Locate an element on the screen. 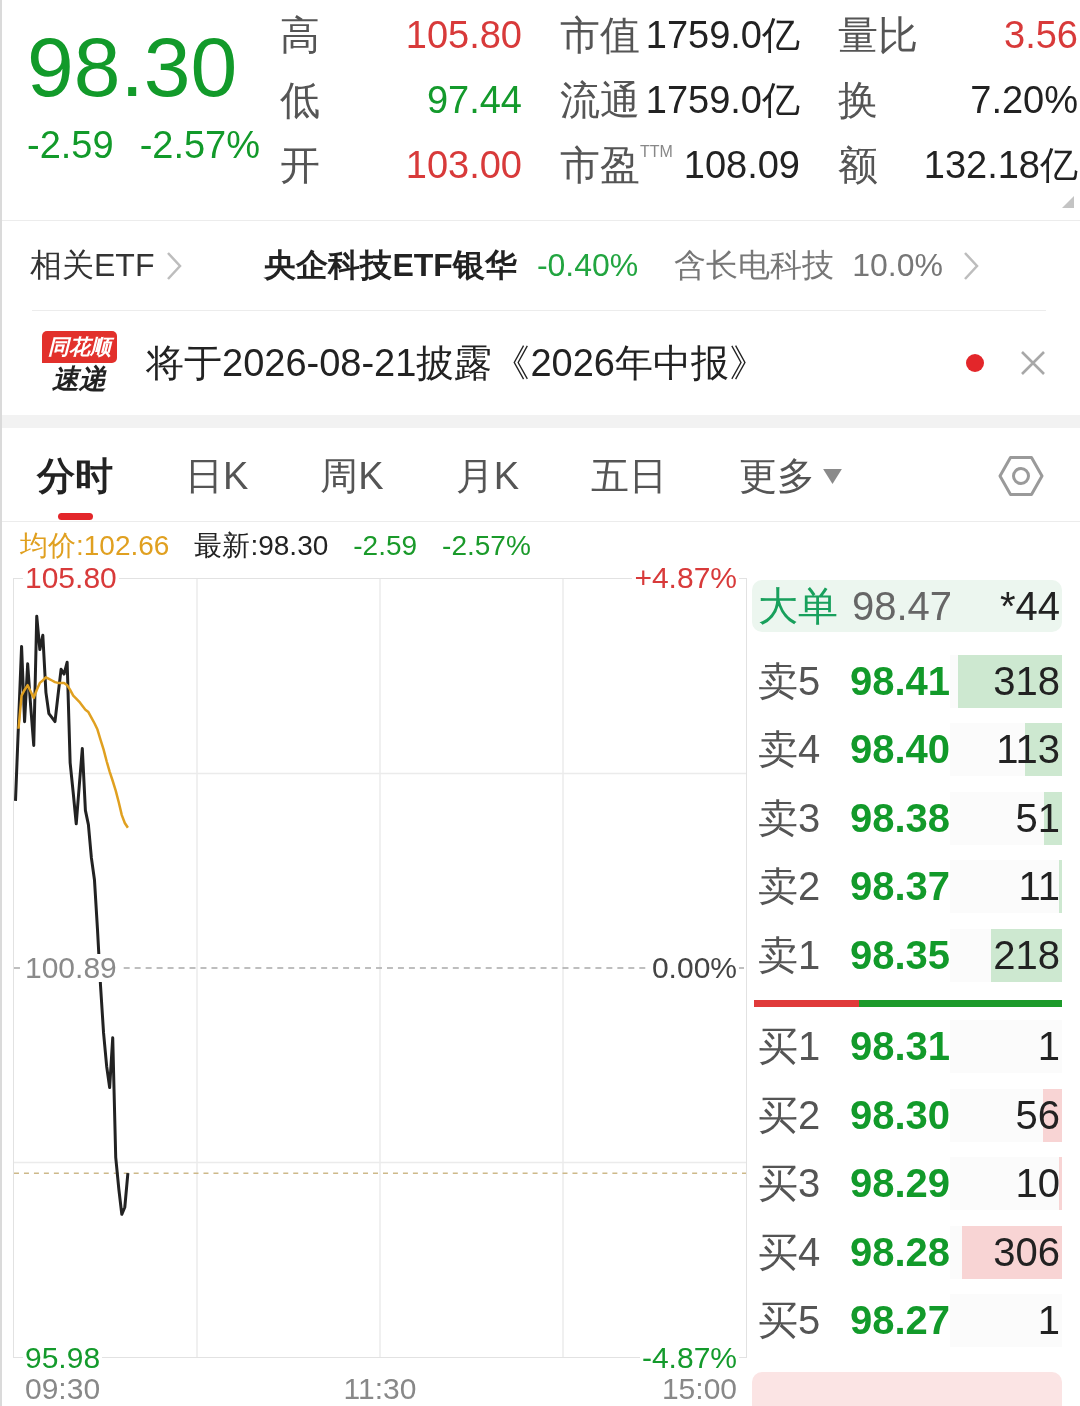 This screenshot has height=1406, width=1080. caret-down-icon is located at coordinates (833, 476).